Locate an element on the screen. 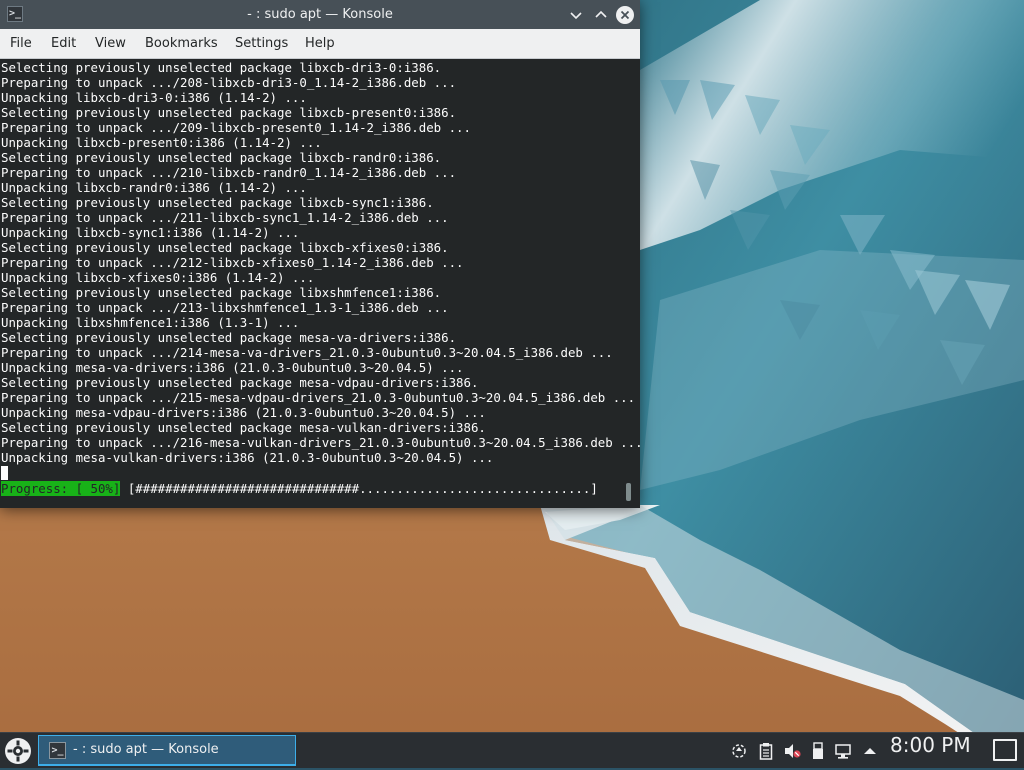 The width and height of the screenshot is (1024, 770). taskbar-task-konsole: >_ - : sudo apt — Konsole is located at coordinates (167, 750).